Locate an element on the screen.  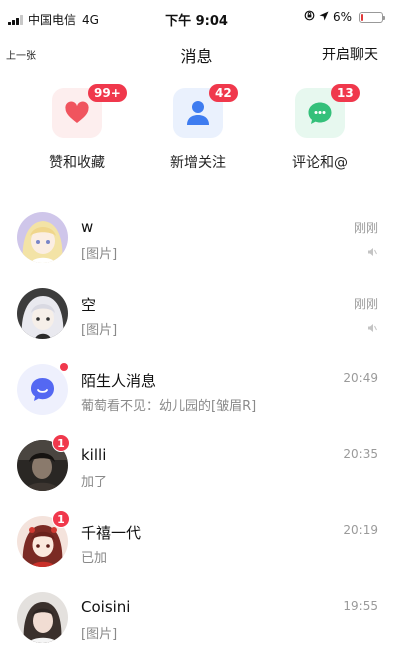
category-icon-box: 99+ is located at coordinates (89, 111).